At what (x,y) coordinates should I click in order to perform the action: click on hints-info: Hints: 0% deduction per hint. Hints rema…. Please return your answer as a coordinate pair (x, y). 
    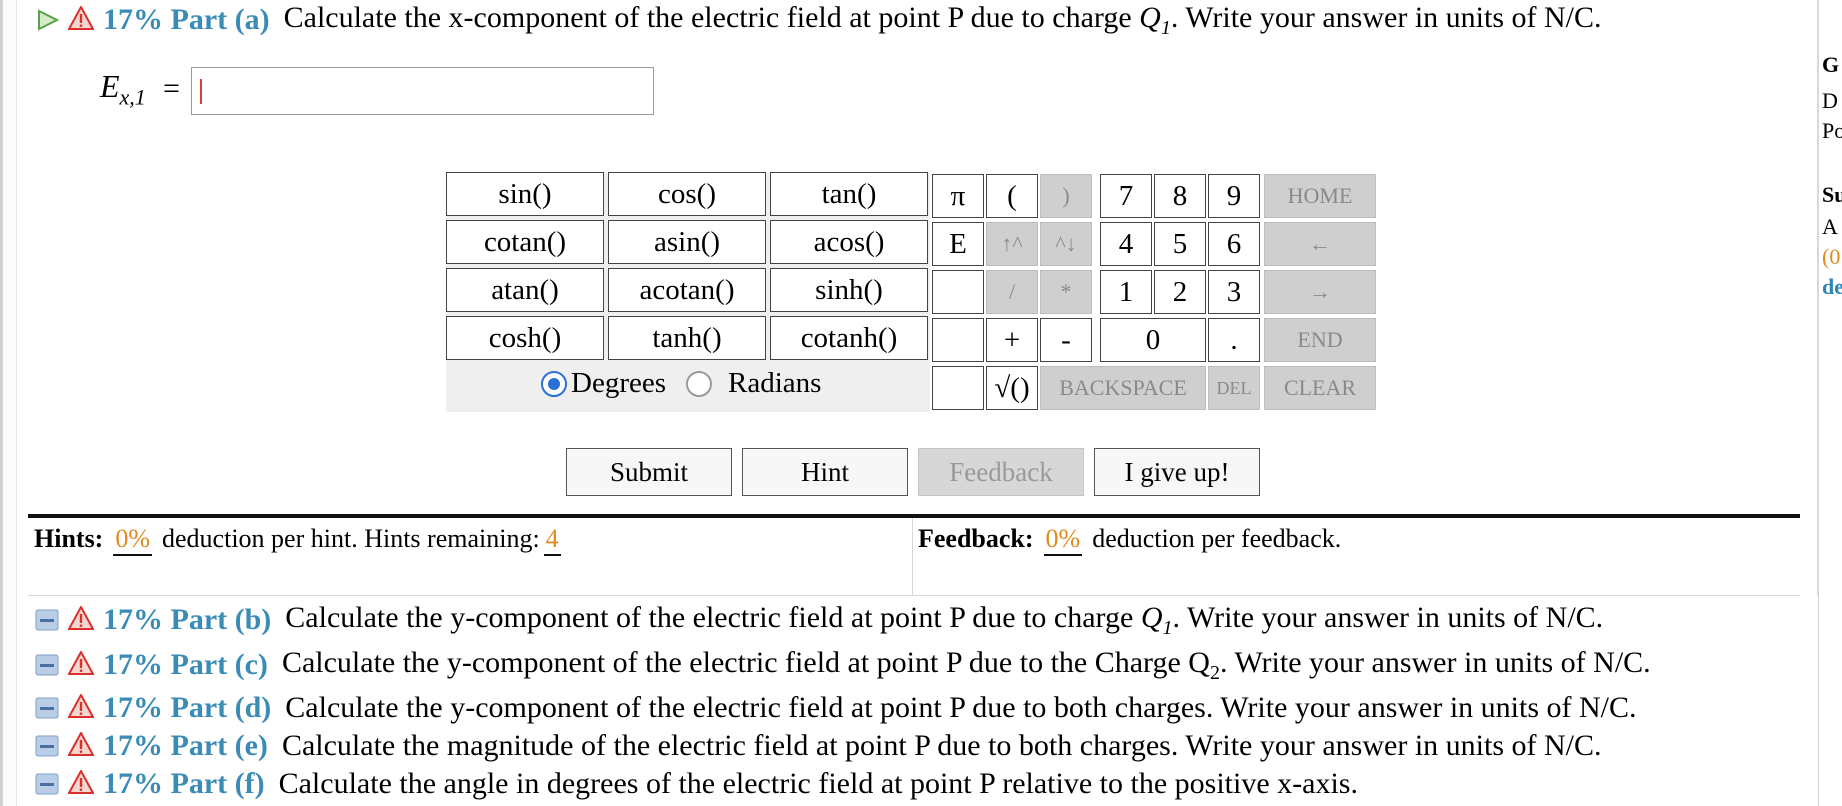
    Looking at the image, I should click on (302, 540).